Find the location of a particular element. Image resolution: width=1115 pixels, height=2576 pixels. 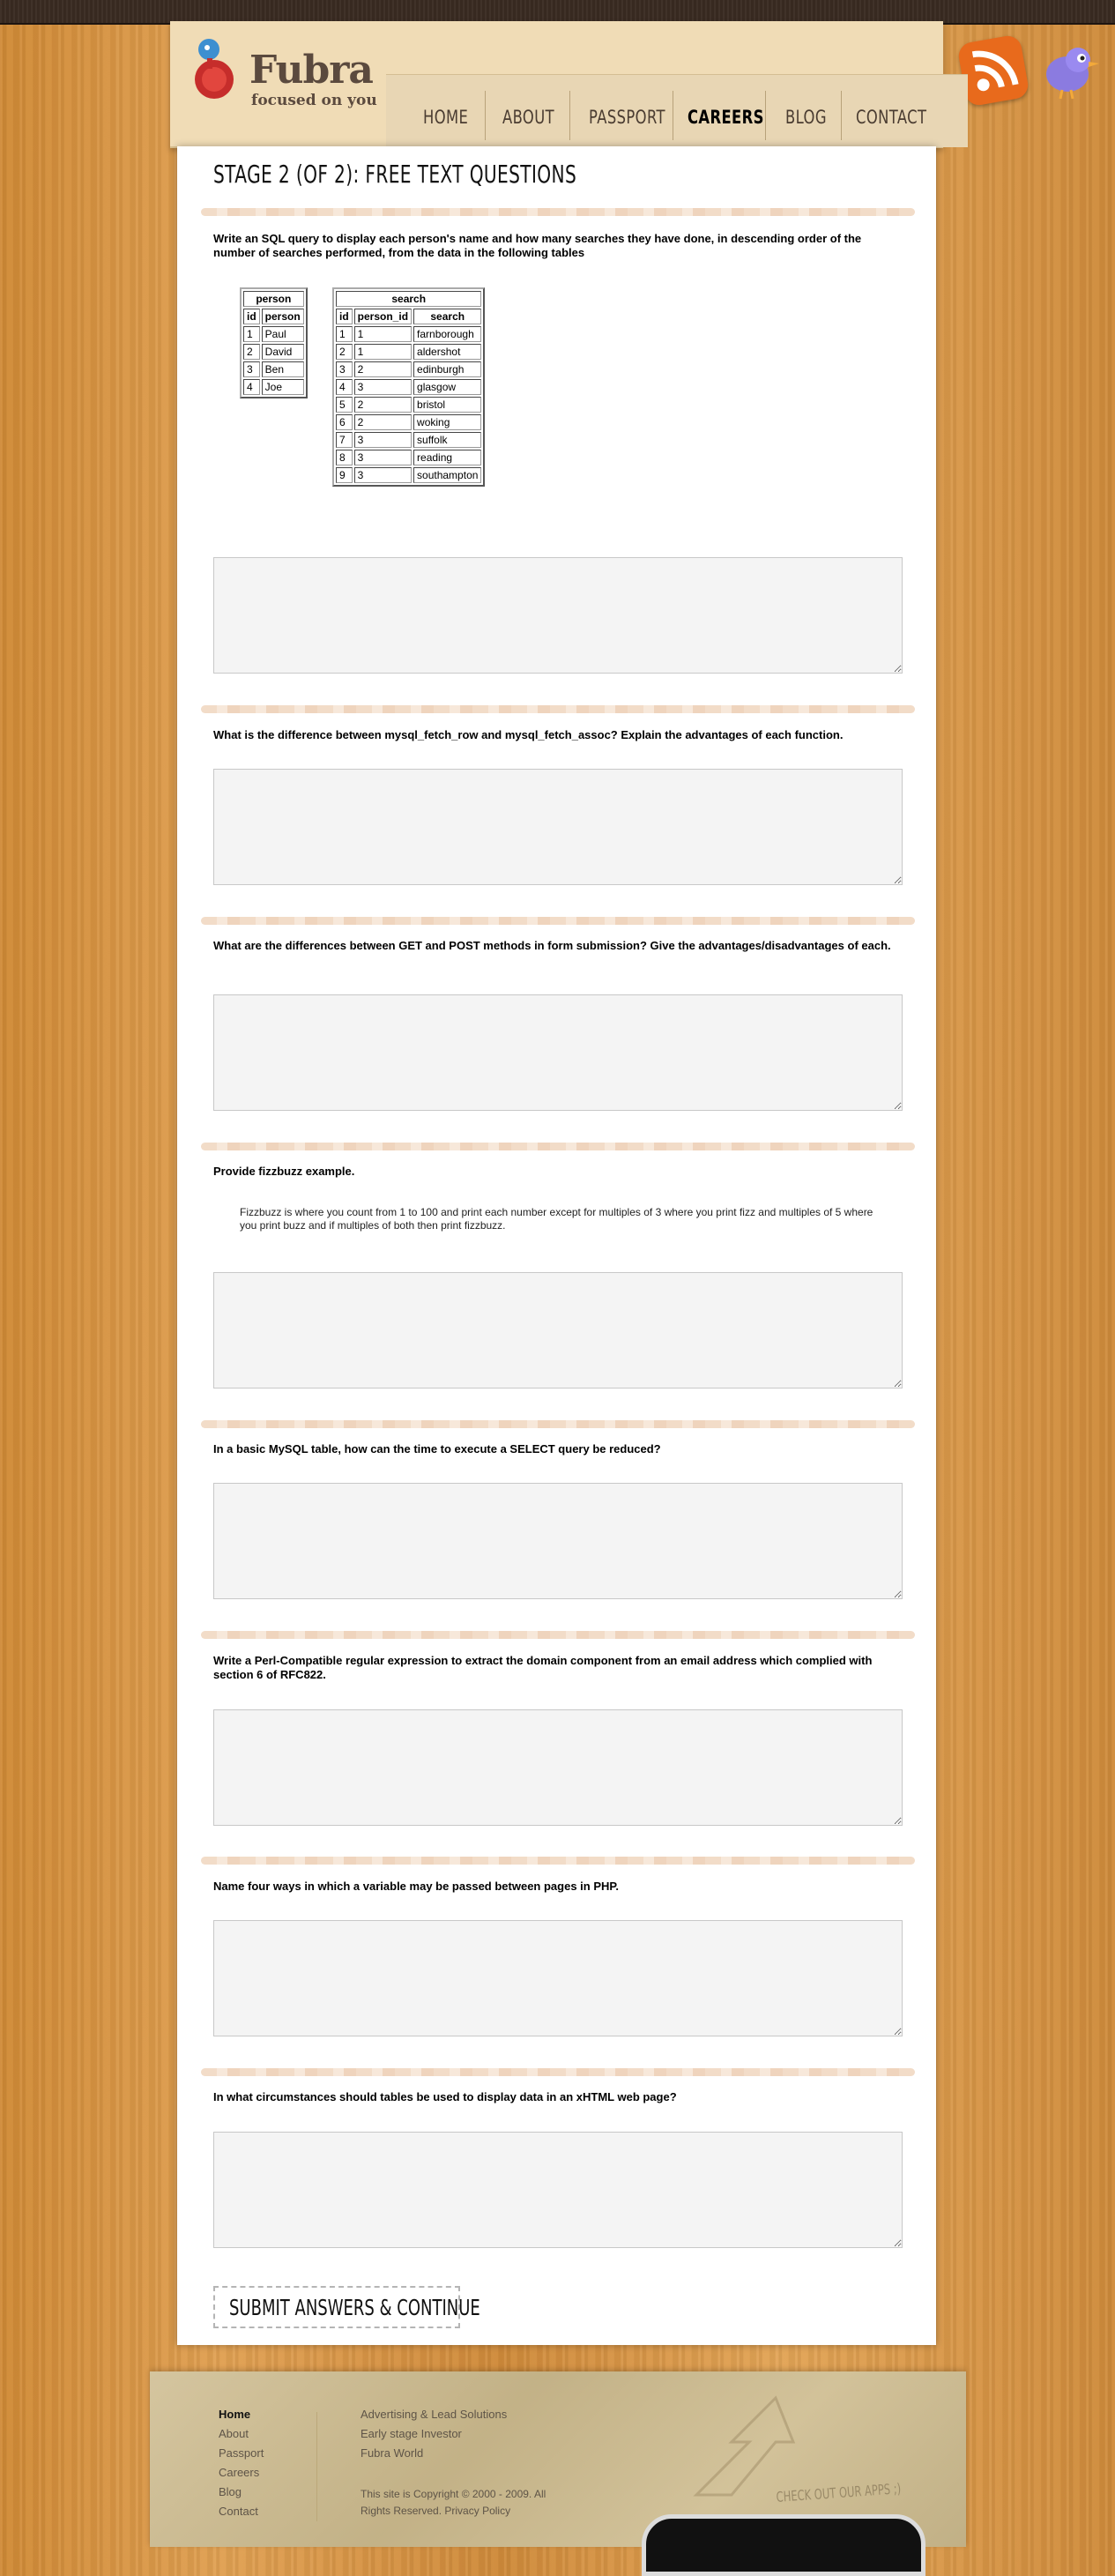

table-cell: David is located at coordinates (282, 352).